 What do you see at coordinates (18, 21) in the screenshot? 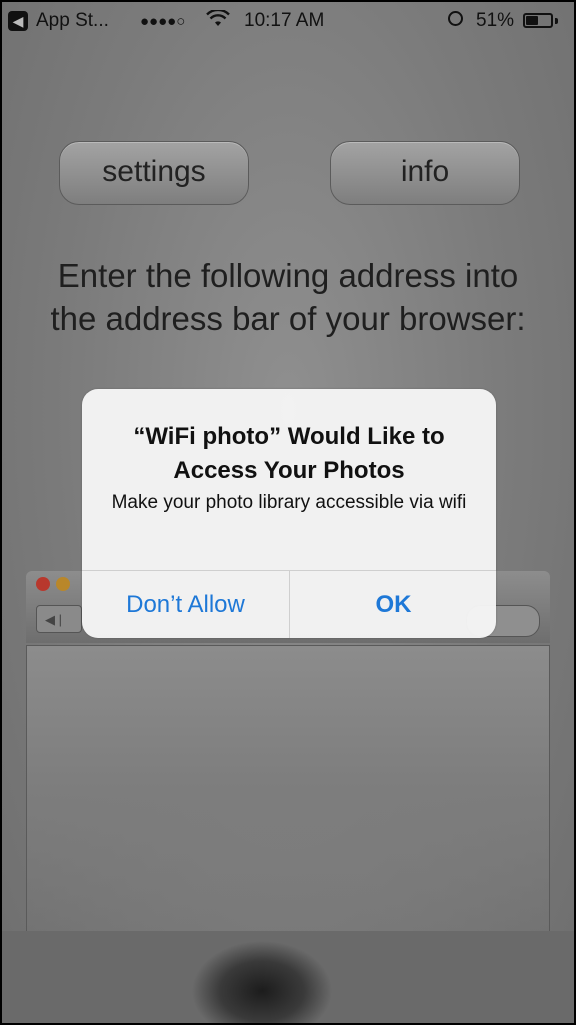
I see `back-arrow-icon: ◀` at bounding box center [18, 21].